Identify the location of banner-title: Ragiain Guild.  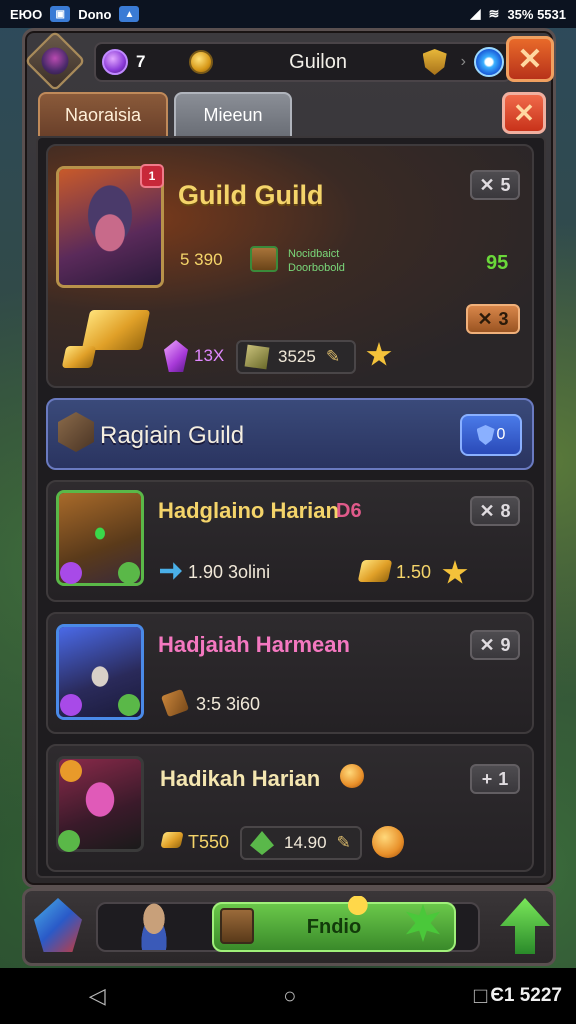
(172, 435).